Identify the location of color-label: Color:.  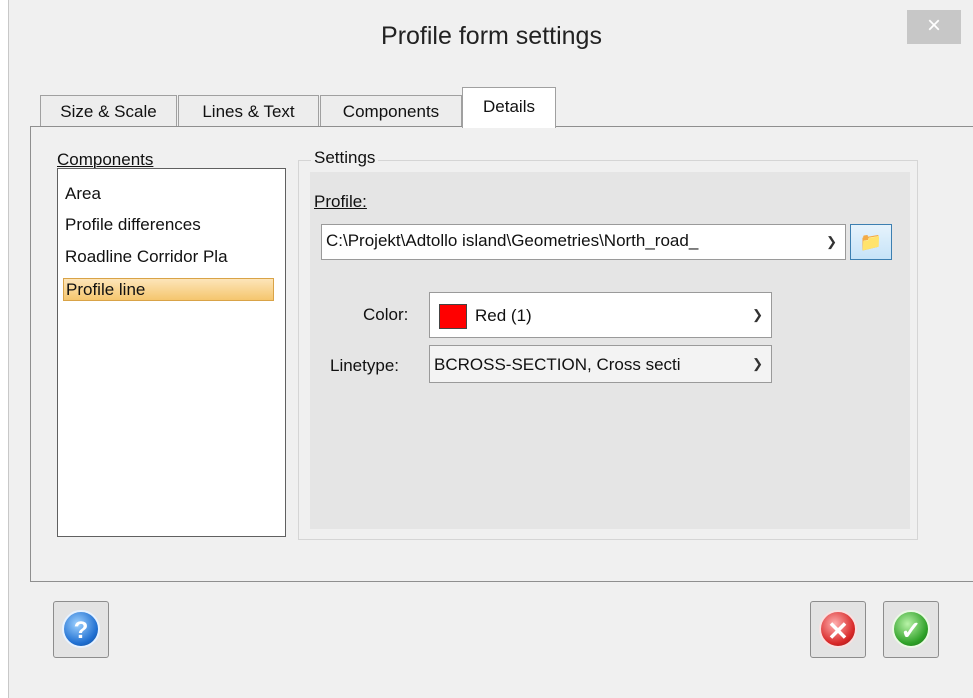
(386, 314).